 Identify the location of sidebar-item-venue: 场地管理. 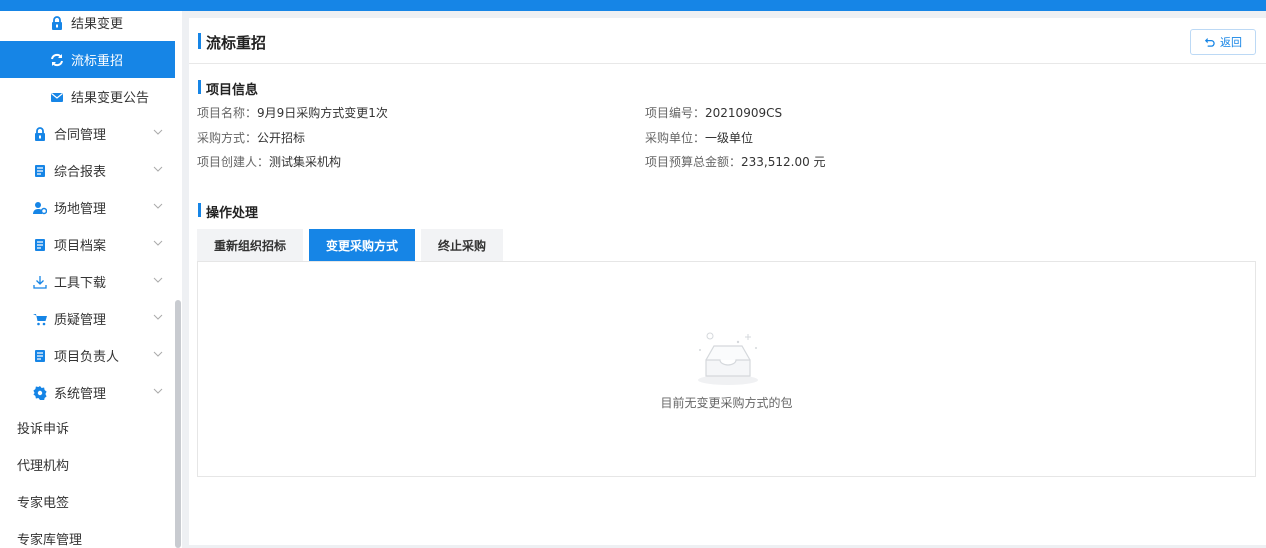
(87, 207).